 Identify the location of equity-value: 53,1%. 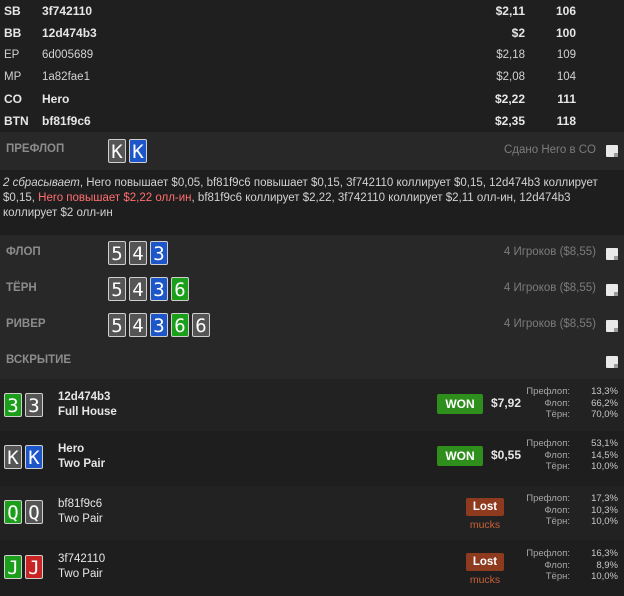
(604, 443).